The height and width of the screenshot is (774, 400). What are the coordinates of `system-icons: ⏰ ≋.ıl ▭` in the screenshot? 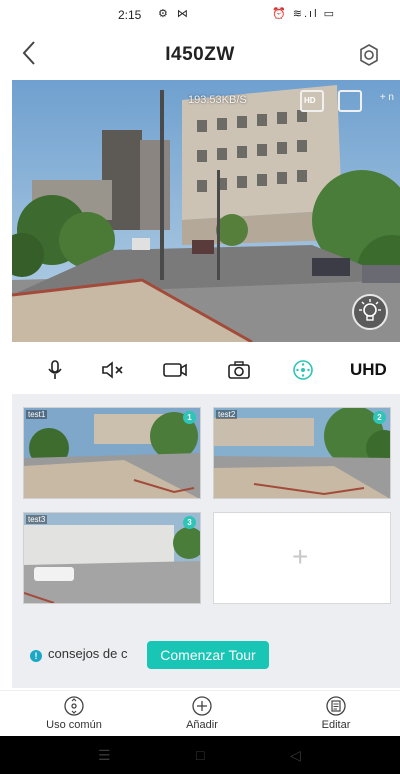 It's located at (304, 14).